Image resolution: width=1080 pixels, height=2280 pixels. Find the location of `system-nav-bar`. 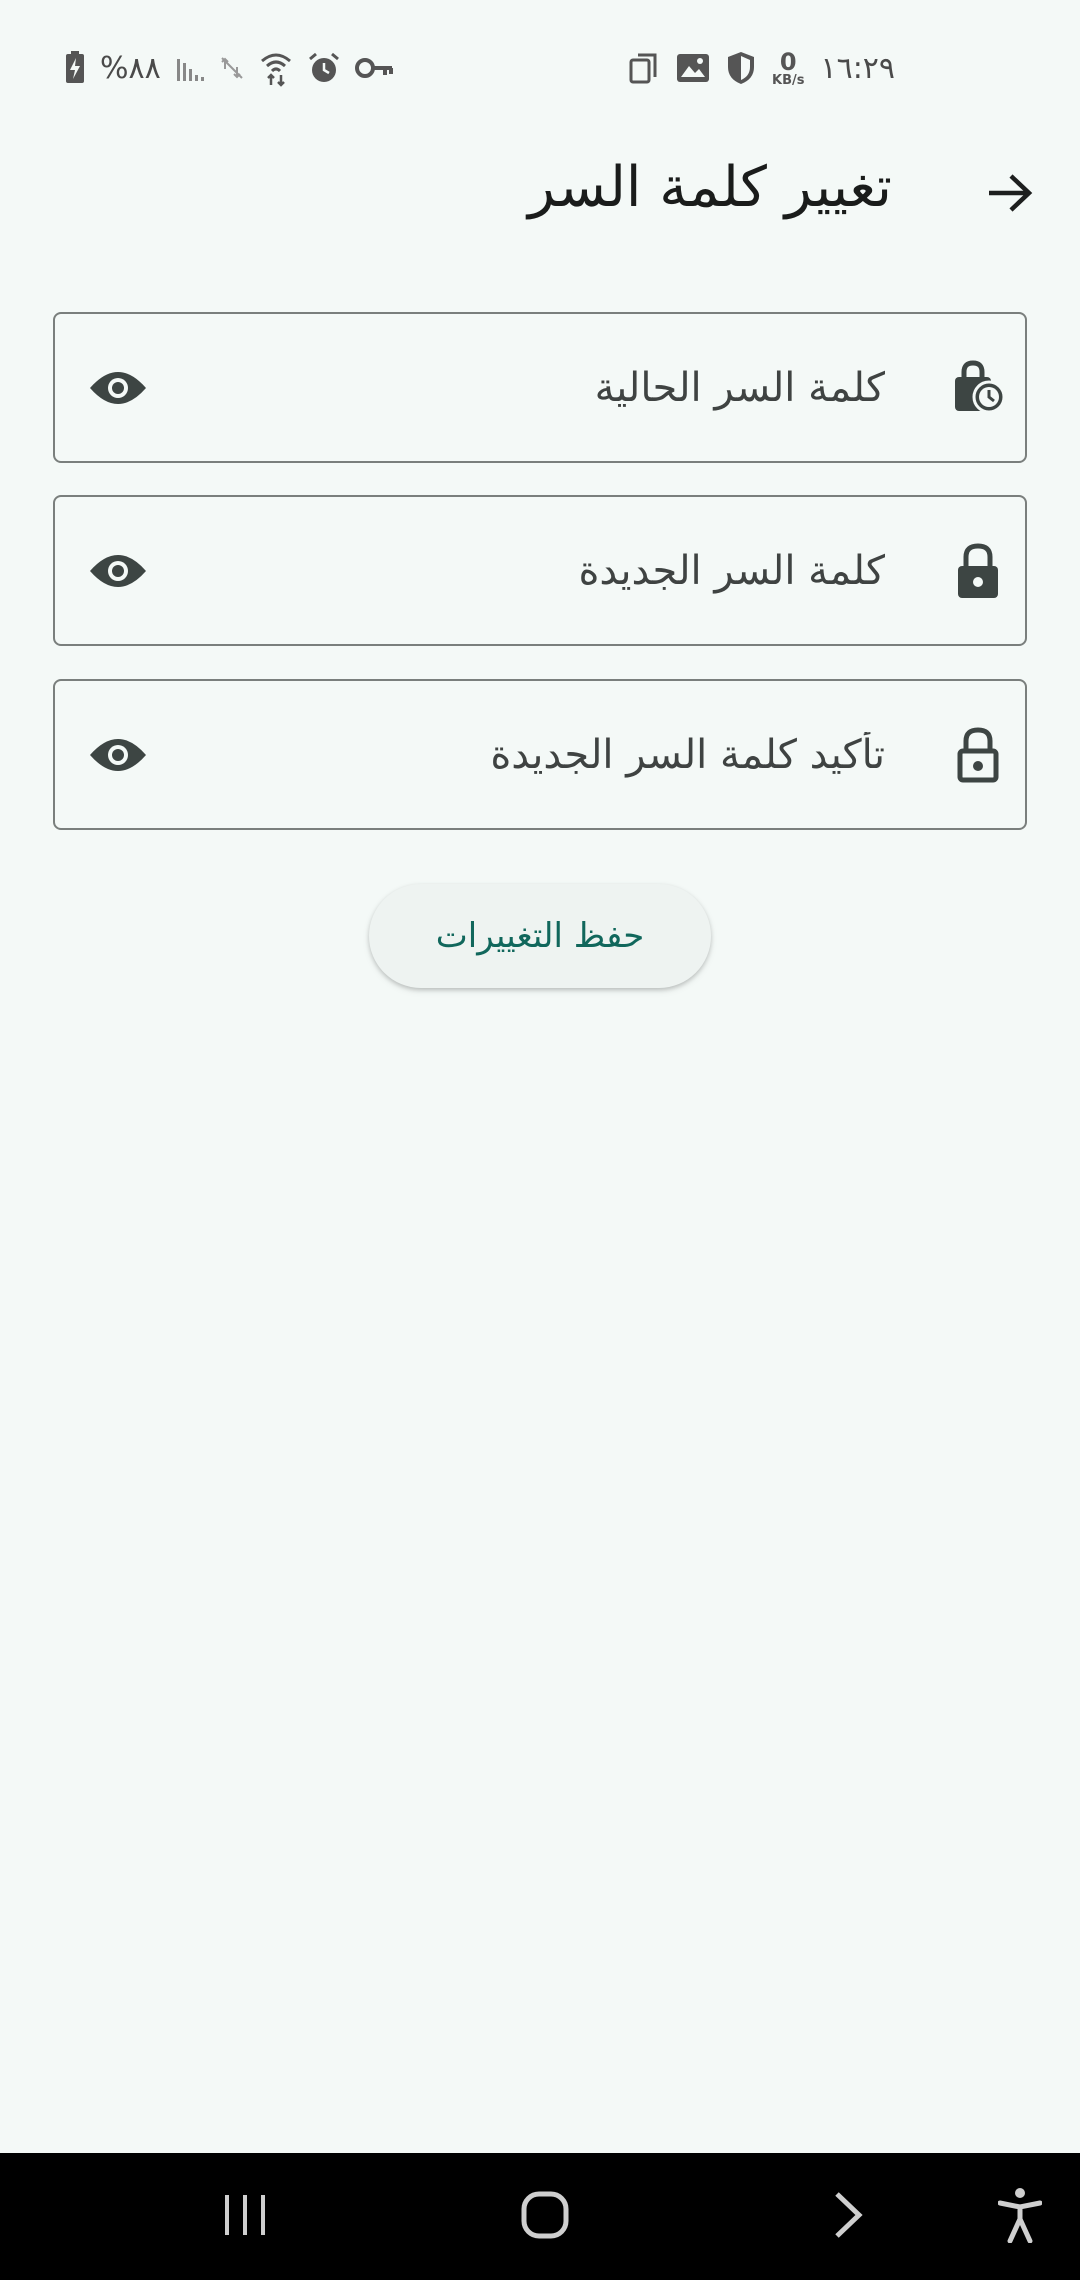

system-nav-bar is located at coordinates (540, 2216).